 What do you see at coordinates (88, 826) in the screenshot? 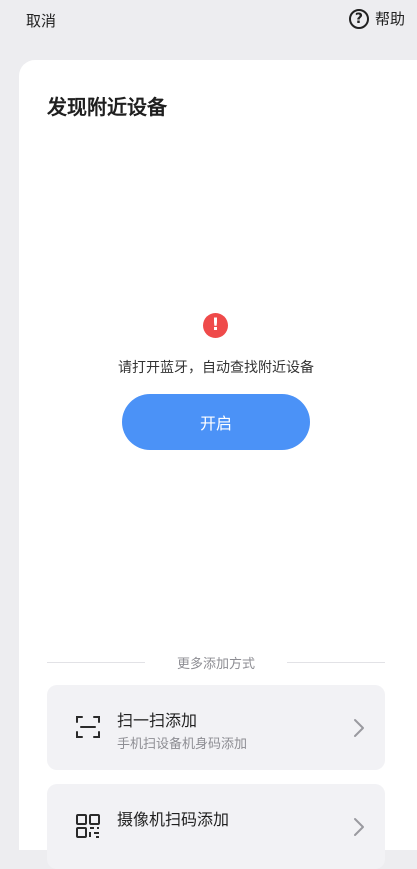
I see `qr-code-icon` at bounding box center [88, 826].